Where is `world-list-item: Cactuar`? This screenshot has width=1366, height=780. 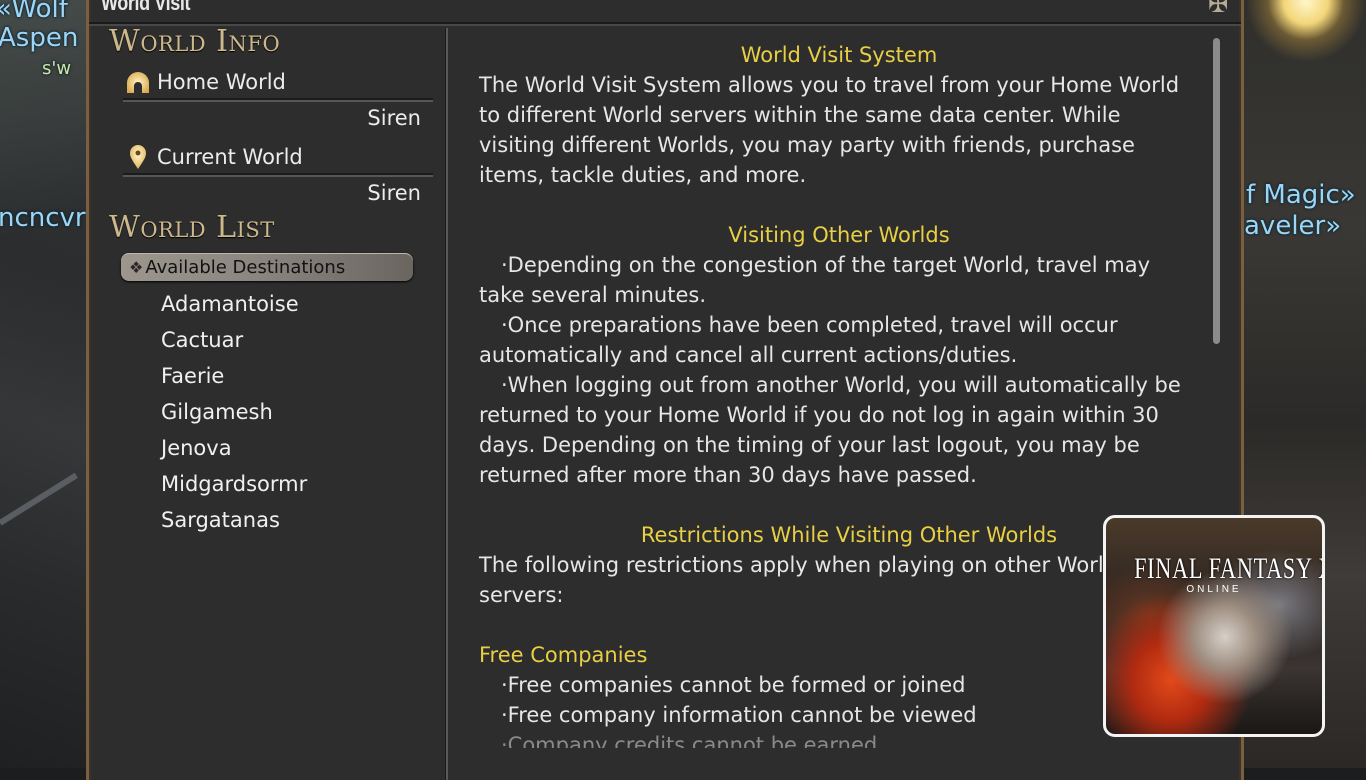
world-list-item: Cactuar is located at coordinates (234, 340).